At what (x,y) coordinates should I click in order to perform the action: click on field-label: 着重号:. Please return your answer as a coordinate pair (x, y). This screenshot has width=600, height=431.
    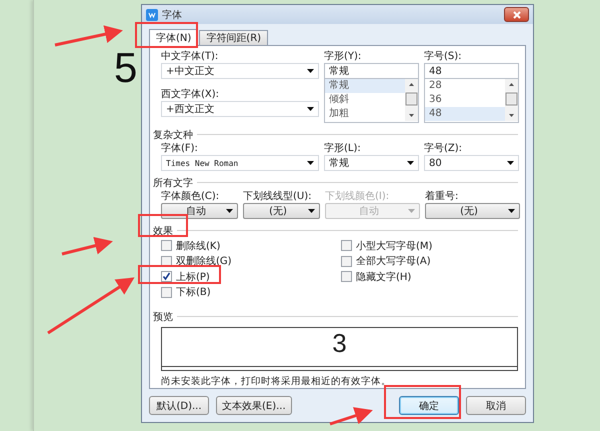
    Looking at the image, I should click on (442, 196).